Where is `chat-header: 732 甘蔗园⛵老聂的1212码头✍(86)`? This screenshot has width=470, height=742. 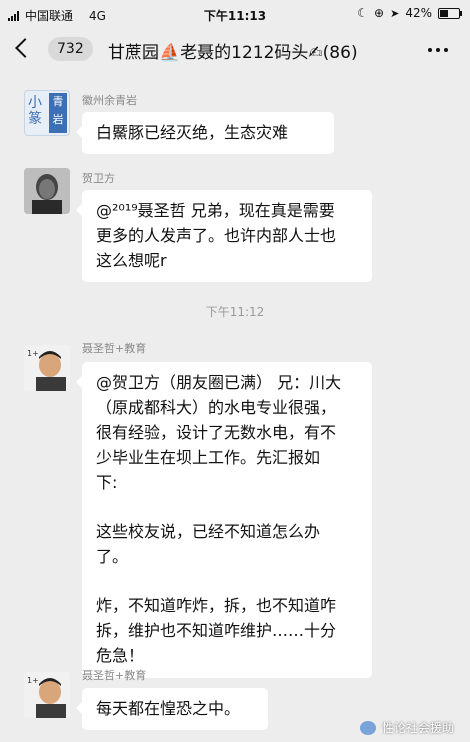
chat-header: 732 甘蔗园⛵老聂的1212码头✍(86) is located at coordinates (235, 51).